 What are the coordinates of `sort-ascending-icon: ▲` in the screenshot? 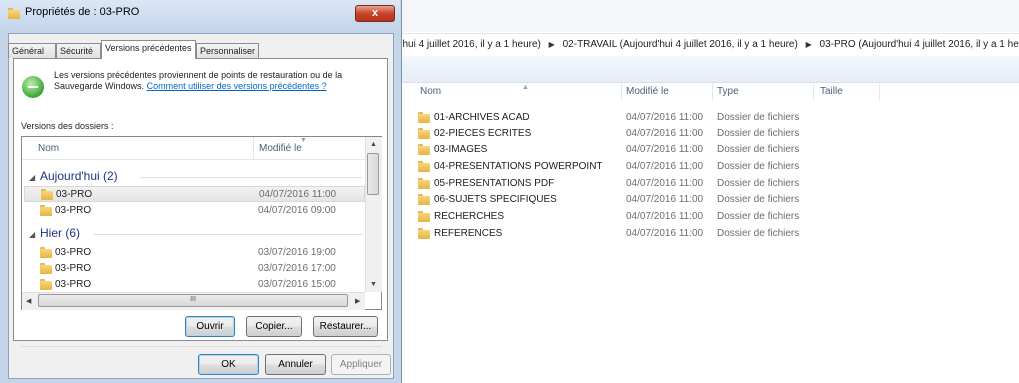 It's located at (525, 87).